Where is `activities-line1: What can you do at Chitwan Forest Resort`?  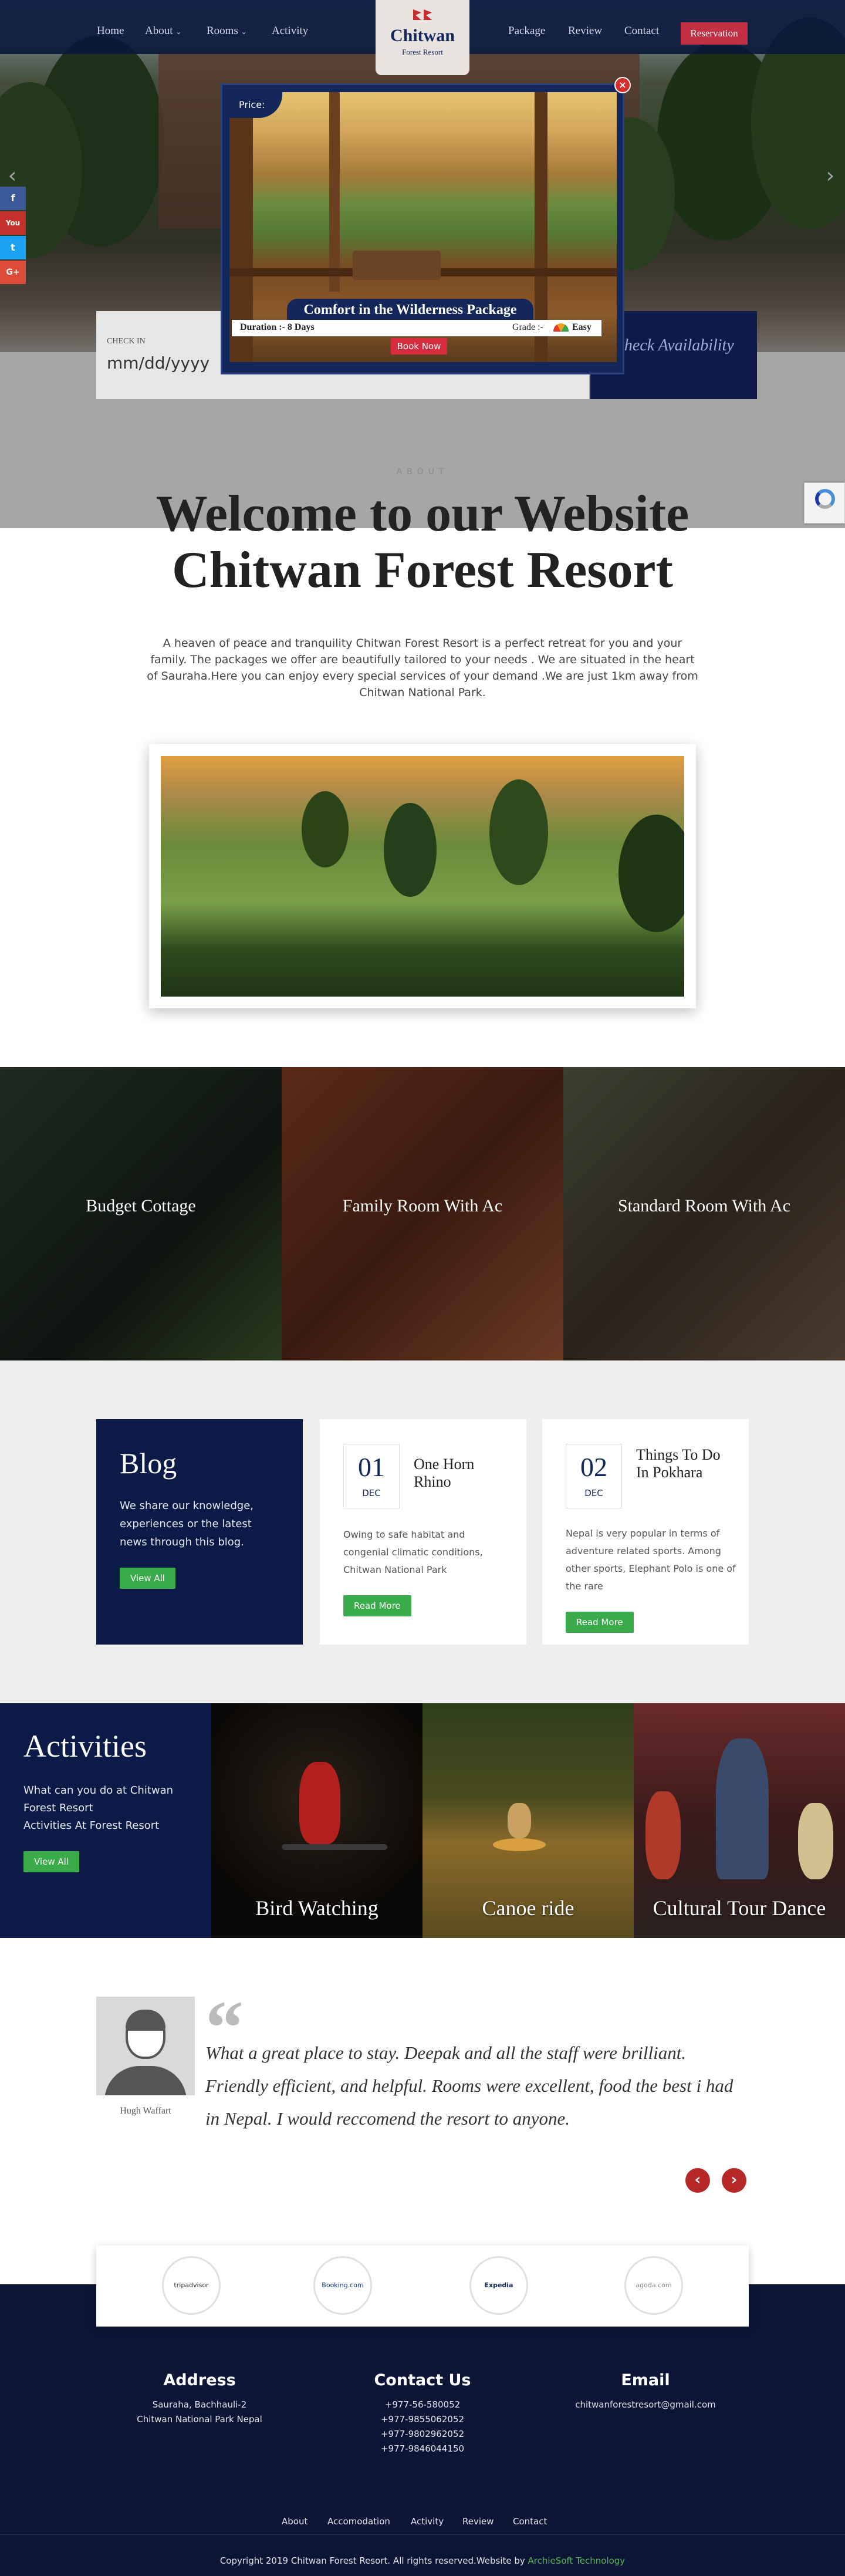 activities-line1: What can you do at Chitwan Forest Resort is located at coordinates (98, 1799).